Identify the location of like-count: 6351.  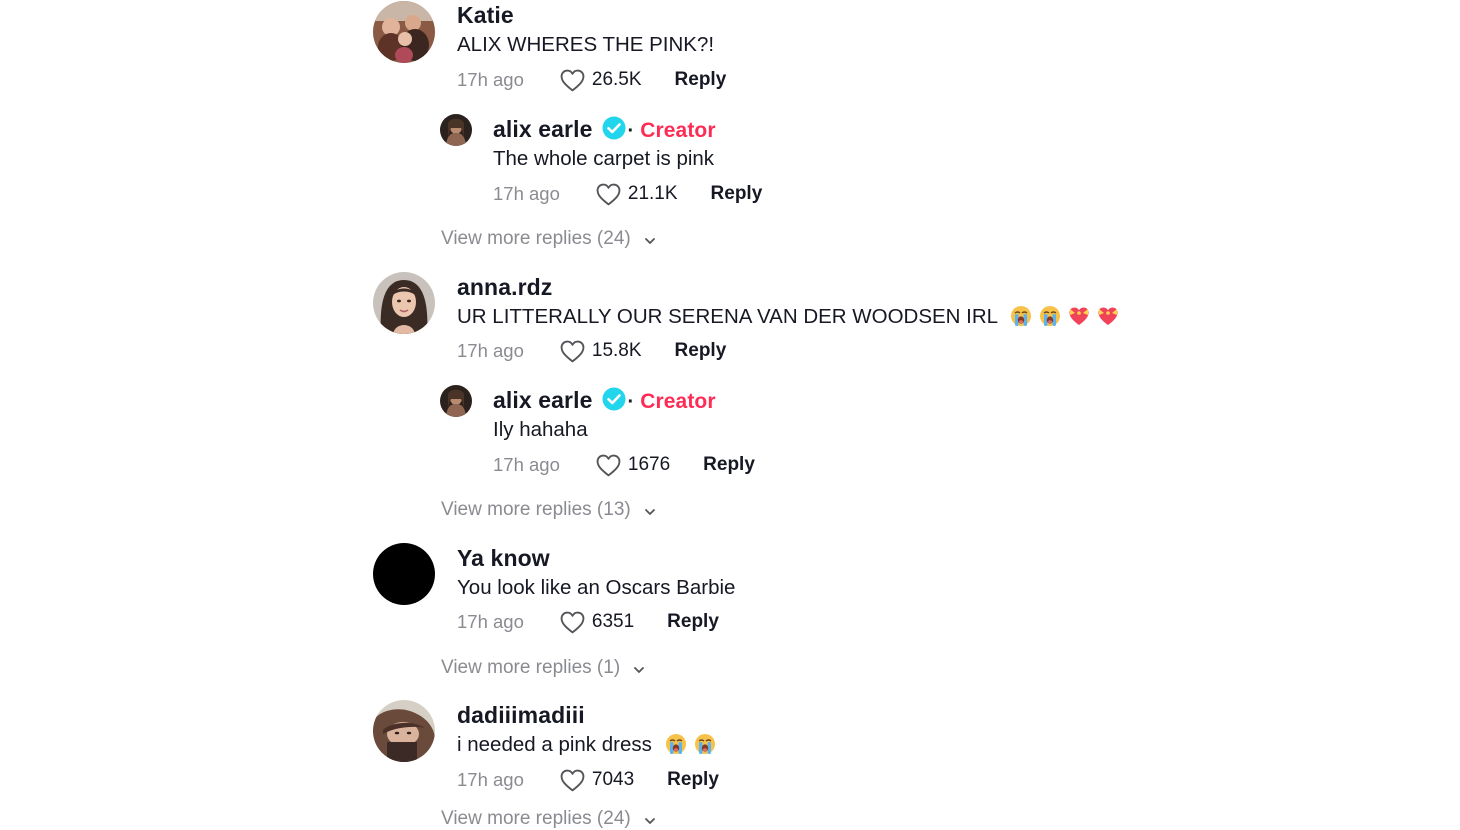
(613, 621).